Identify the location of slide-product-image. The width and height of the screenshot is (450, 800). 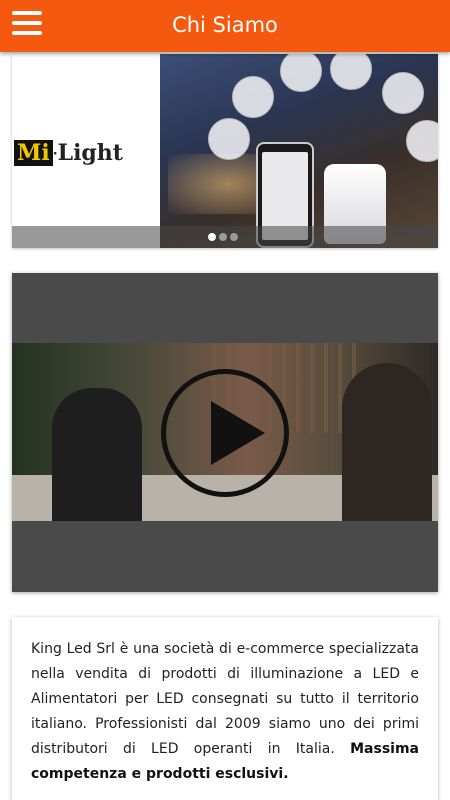
(299, 151).